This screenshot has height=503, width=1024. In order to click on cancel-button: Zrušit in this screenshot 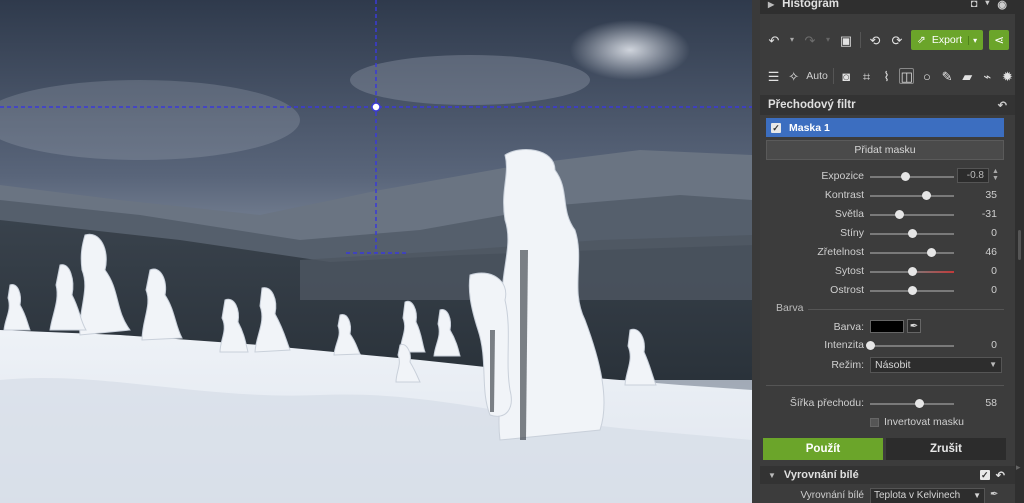, I will do `click(946, 449)`.